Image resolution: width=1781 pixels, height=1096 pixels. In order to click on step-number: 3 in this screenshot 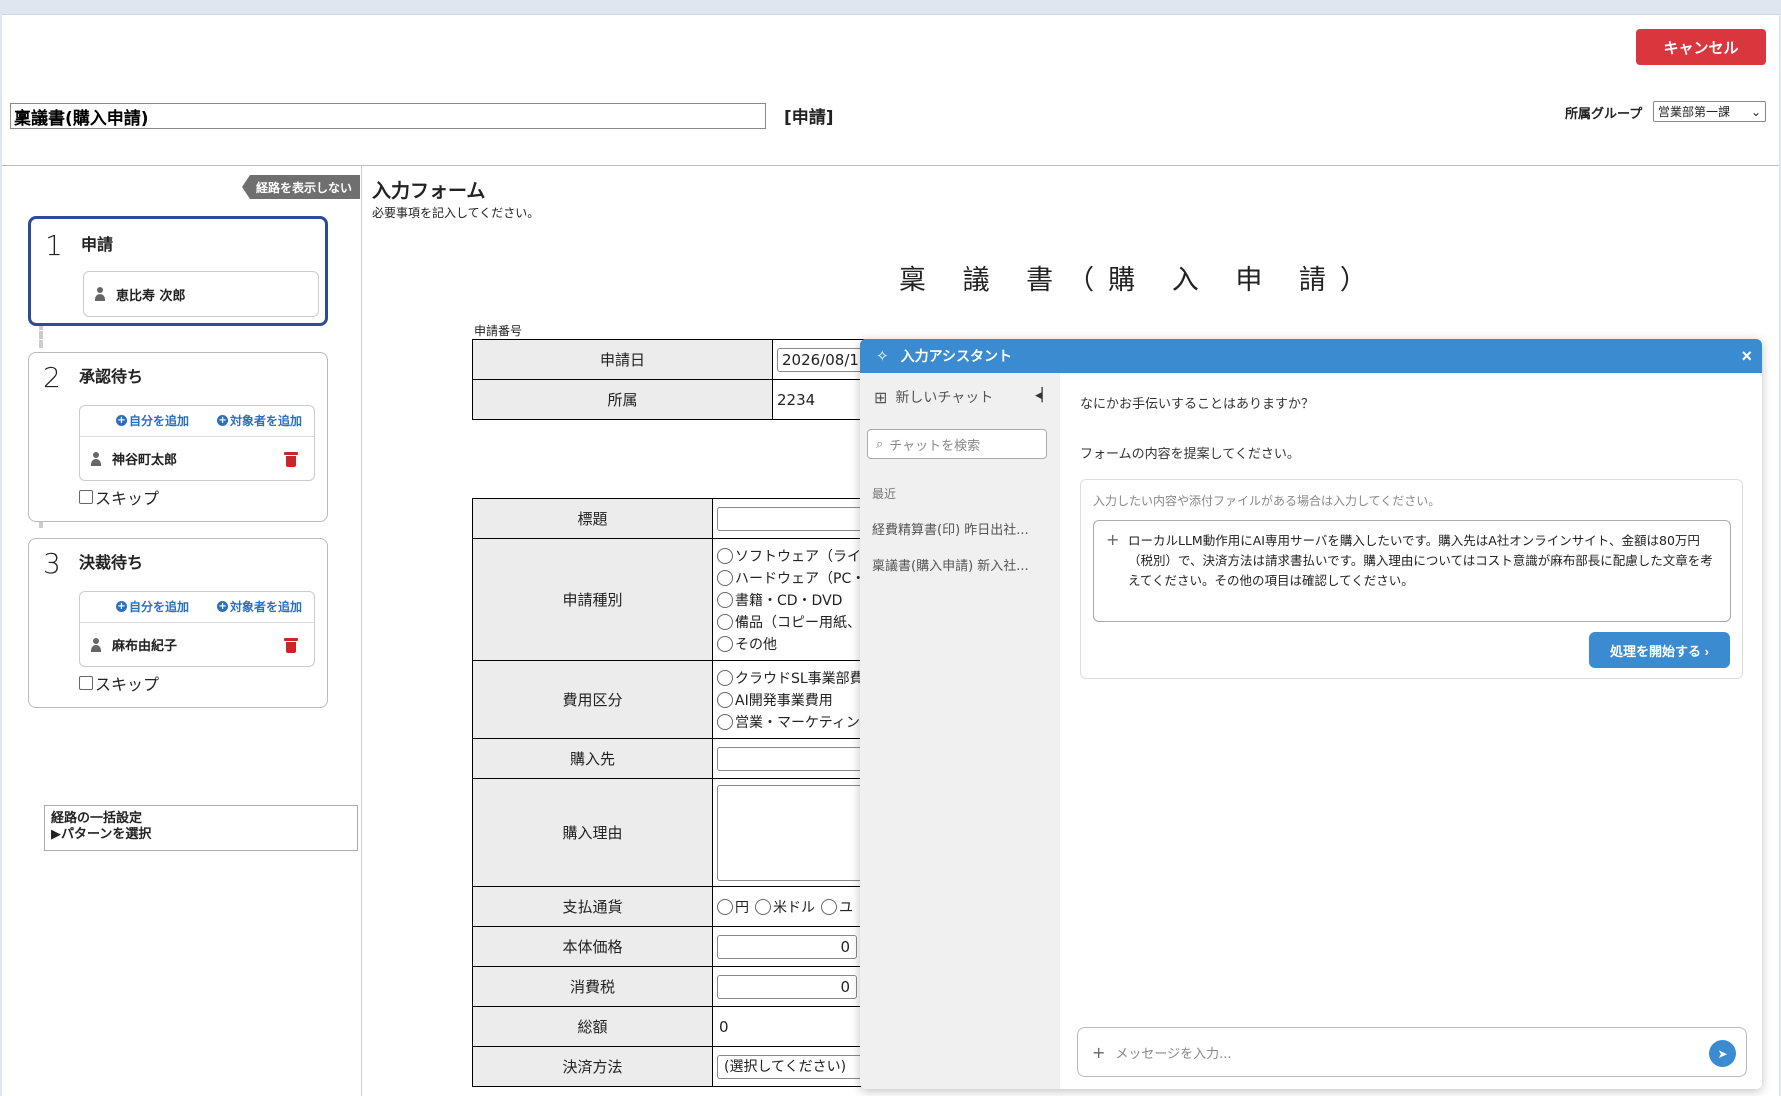, I will do `click(52, 563)`.